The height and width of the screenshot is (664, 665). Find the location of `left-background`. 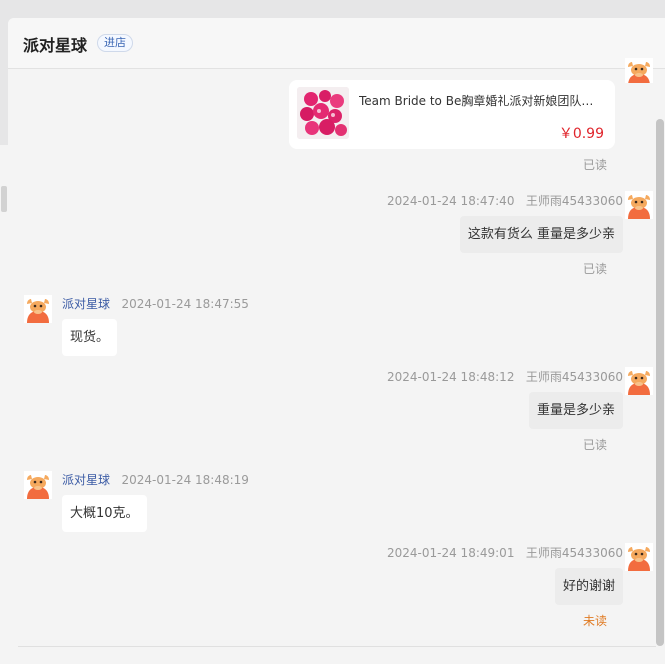

left-background is located at coordinates (4, 404).